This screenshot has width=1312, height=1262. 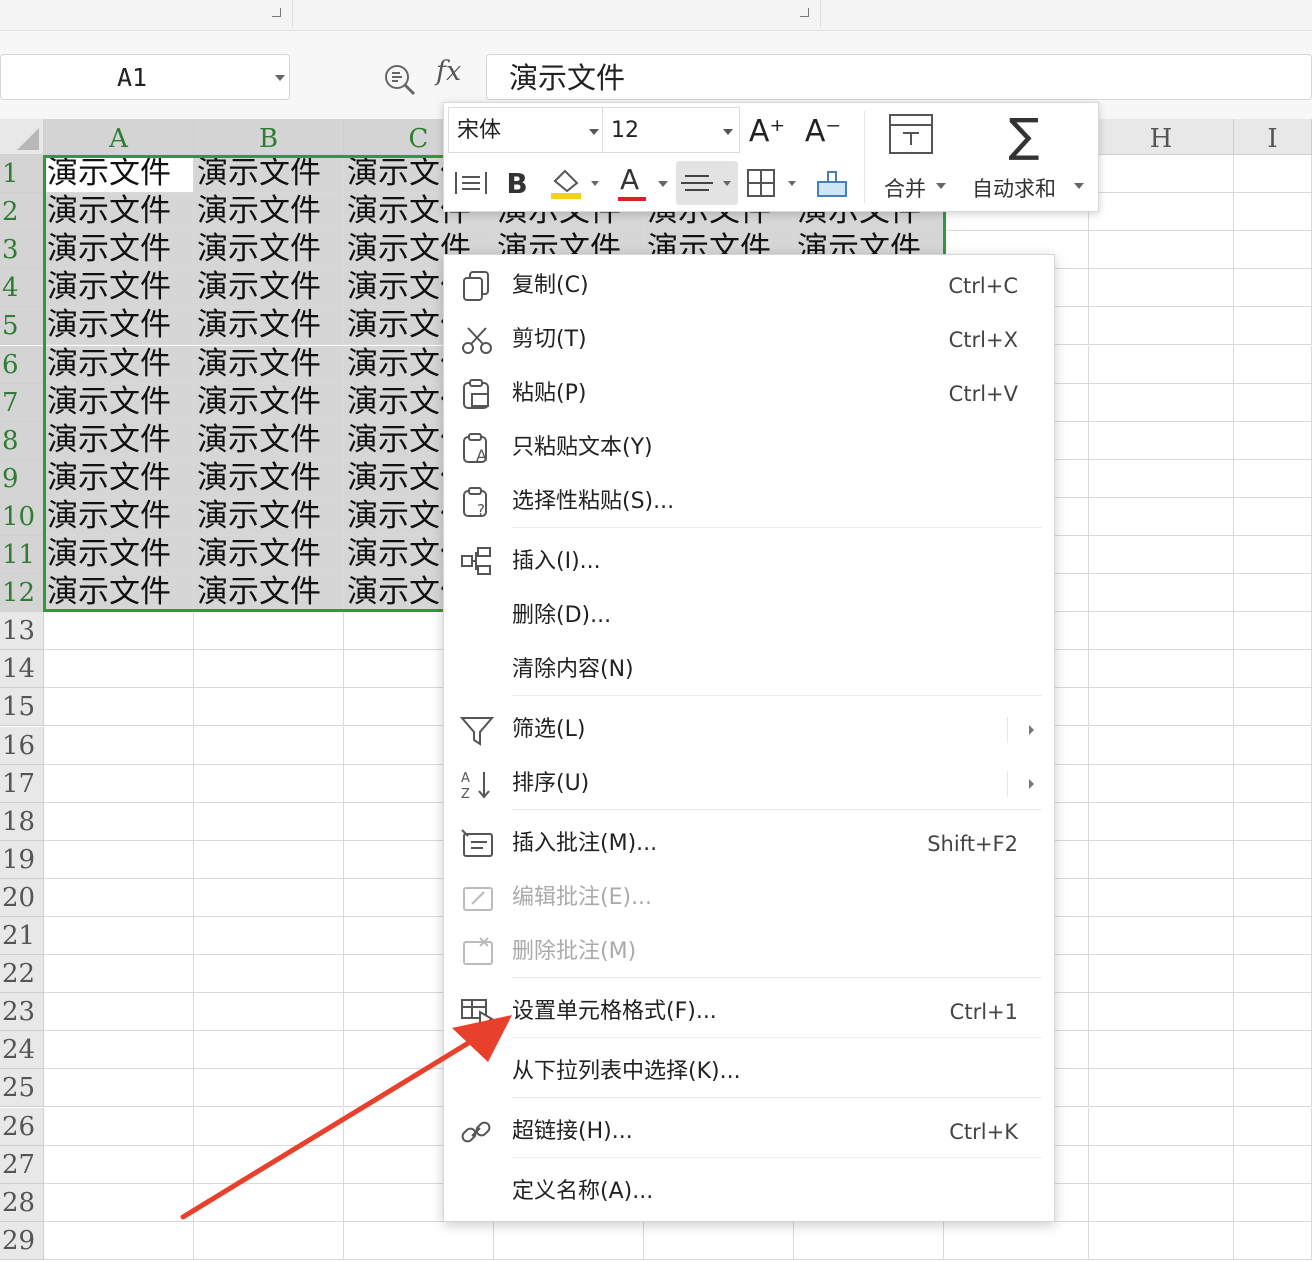 What do you see at coordinates (1161, 1012) in the screenshot?
I see `cell-h23` at bounding box center [1161, 1012].